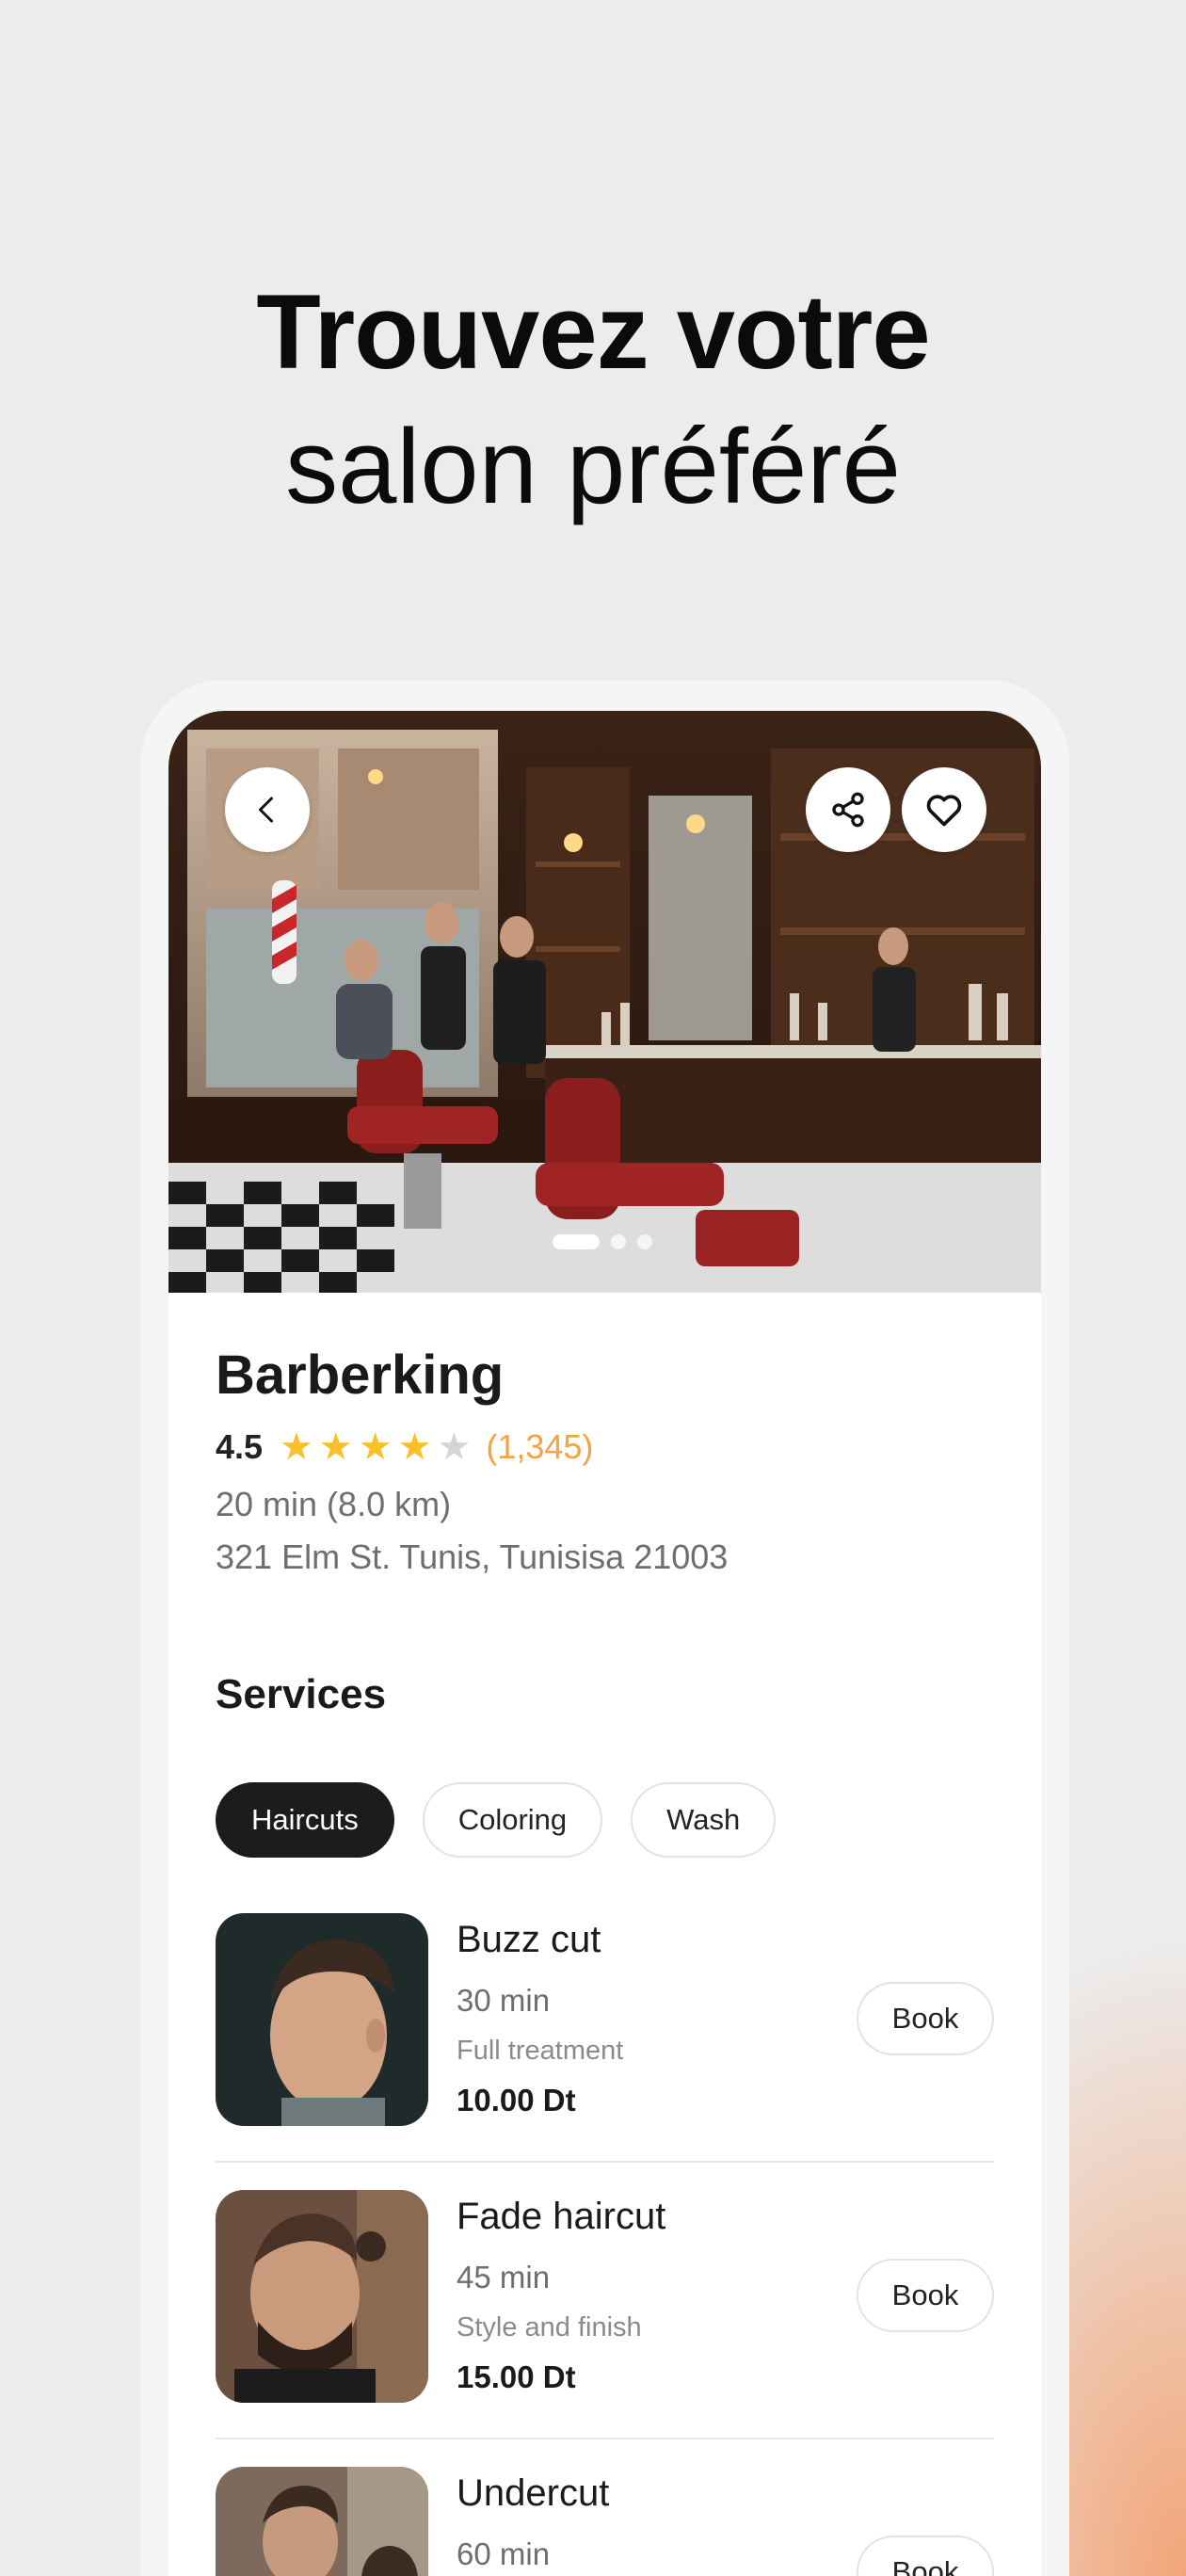 This screenshot has width=1186, height=2576. What do you see at coordinates (704, 1820) in the screenshot?
I see `tab-wash: Wash` at bounding box center [704, 1820].